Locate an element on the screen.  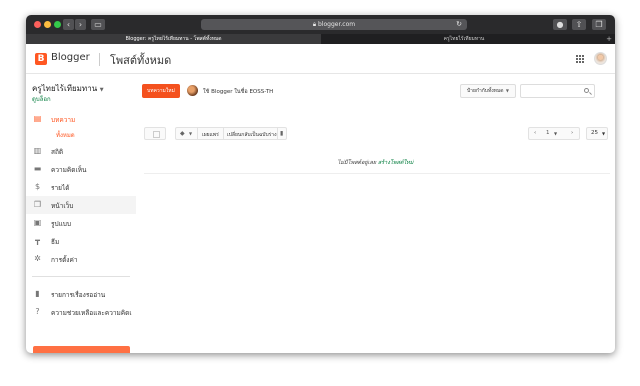
pages-icon: ❐ is located at coordinates (37, 204).